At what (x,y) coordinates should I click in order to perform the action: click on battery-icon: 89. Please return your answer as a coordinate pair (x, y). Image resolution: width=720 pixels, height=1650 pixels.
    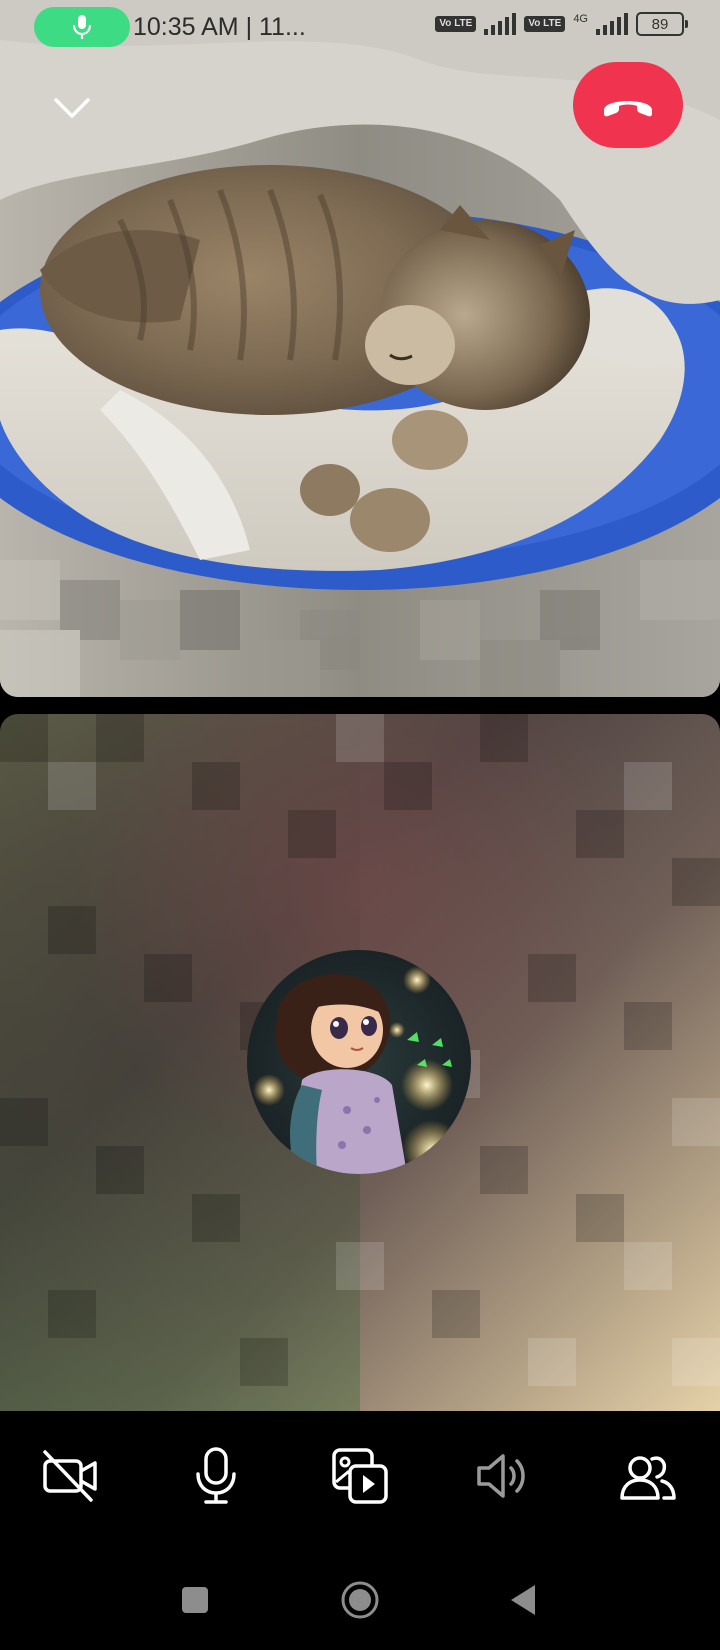
    Looking at the image, I should click on (662, 24).